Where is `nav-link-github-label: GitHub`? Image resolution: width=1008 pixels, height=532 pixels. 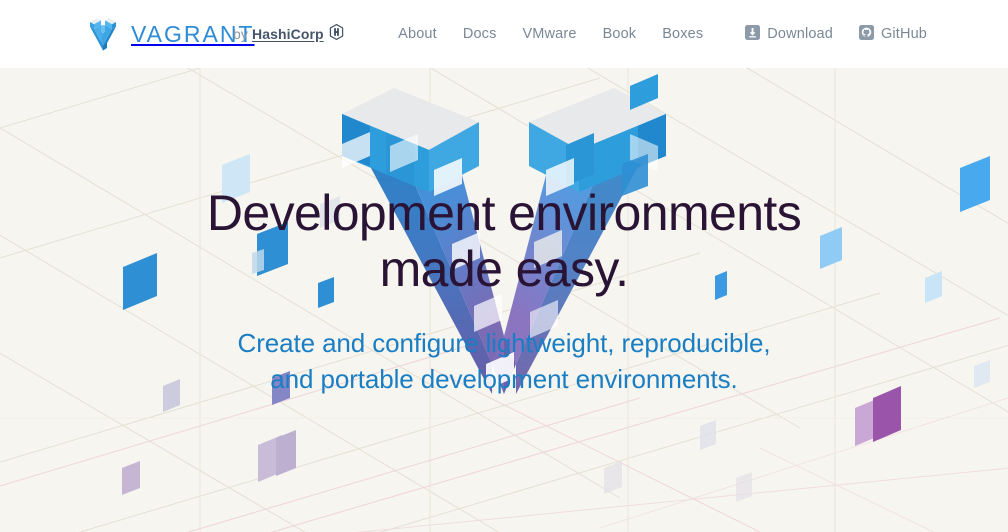
nav-link-github-label: GitHub is located at coordinates (903, 34).